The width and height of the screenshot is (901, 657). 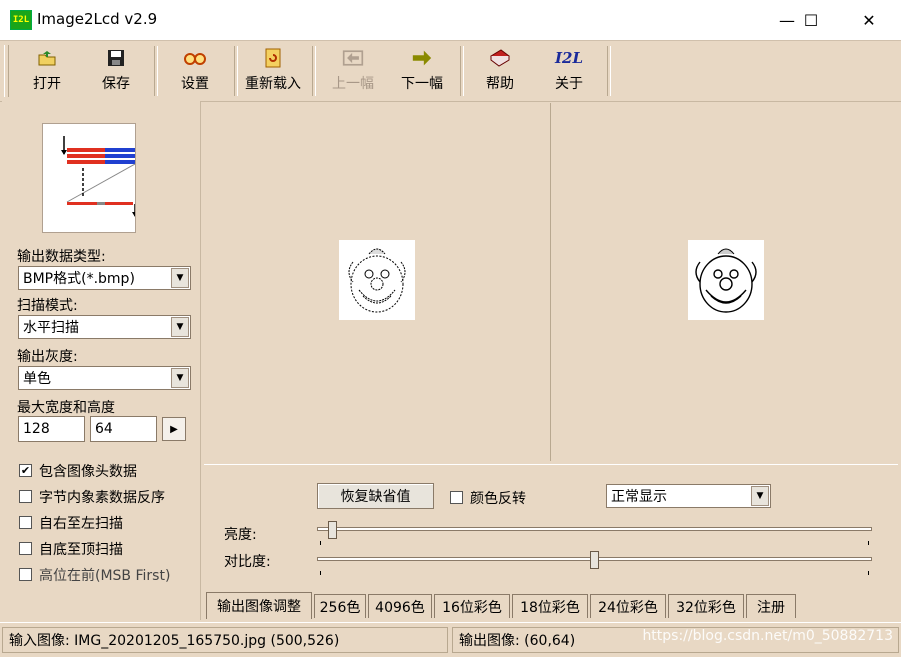 I want to click on tab-18bit-color: 18位彩色, so click(x=550, y=606).